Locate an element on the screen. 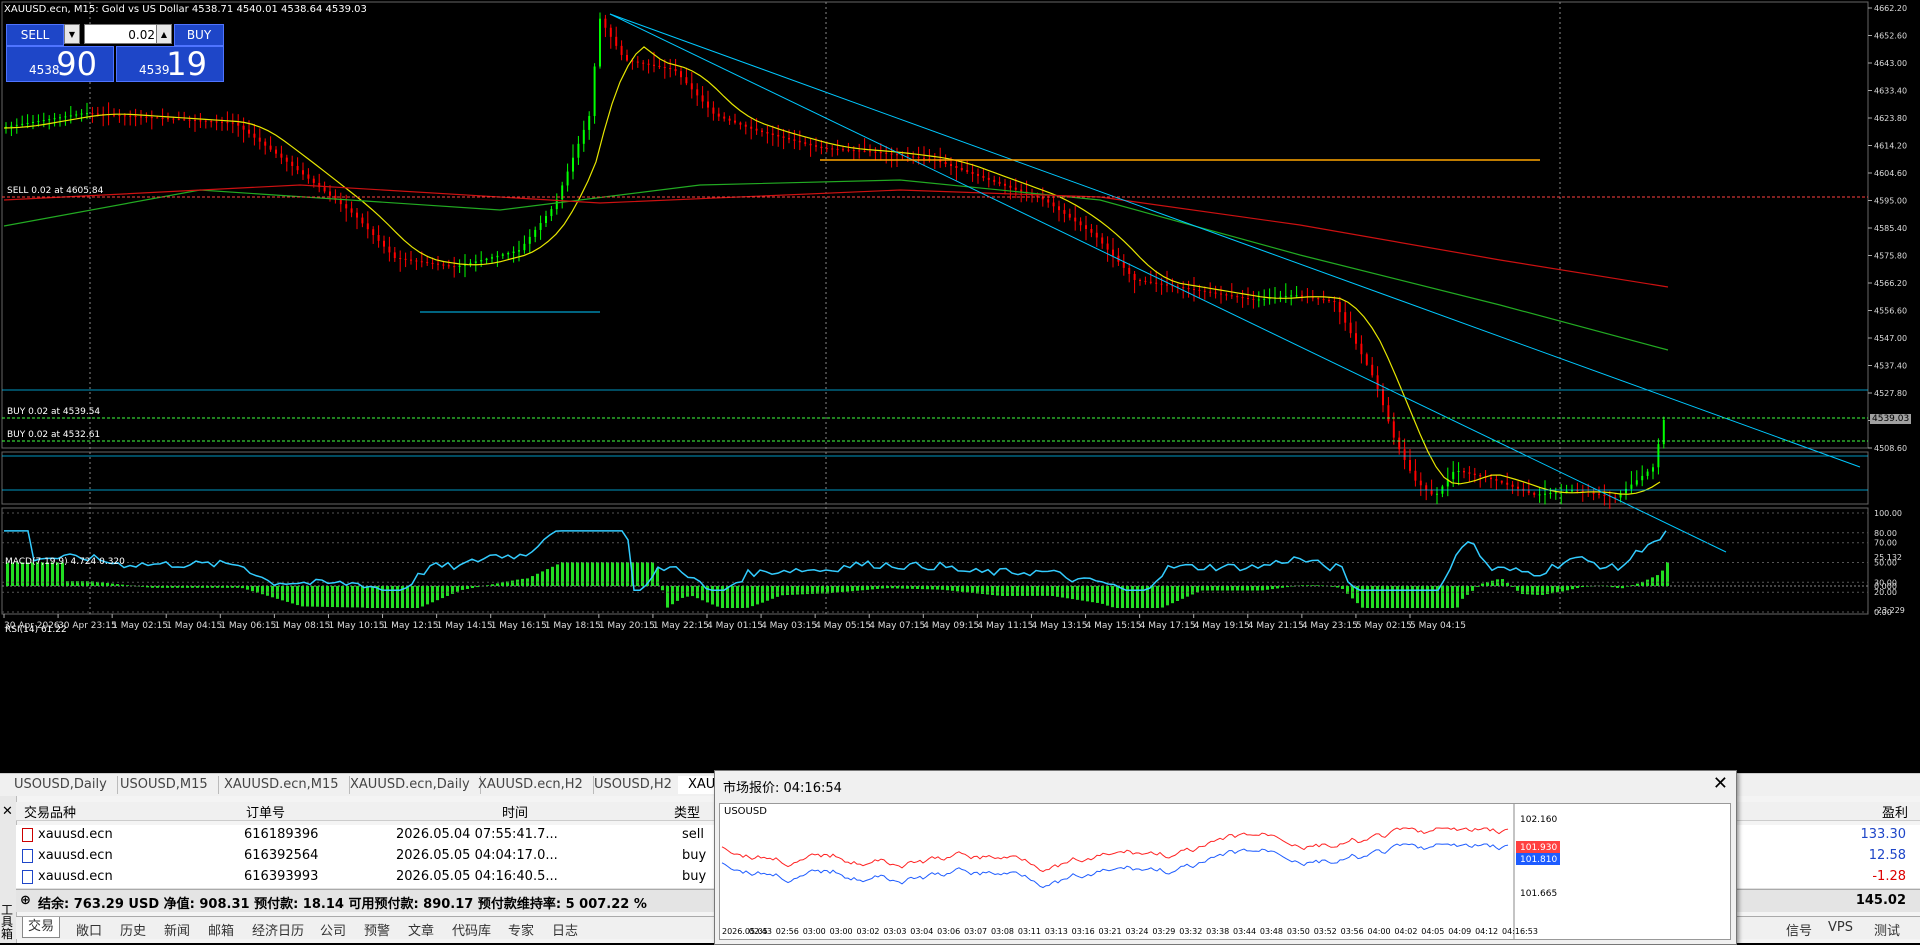  expand-icon: ⊕ is located at coordinates (25, 900).